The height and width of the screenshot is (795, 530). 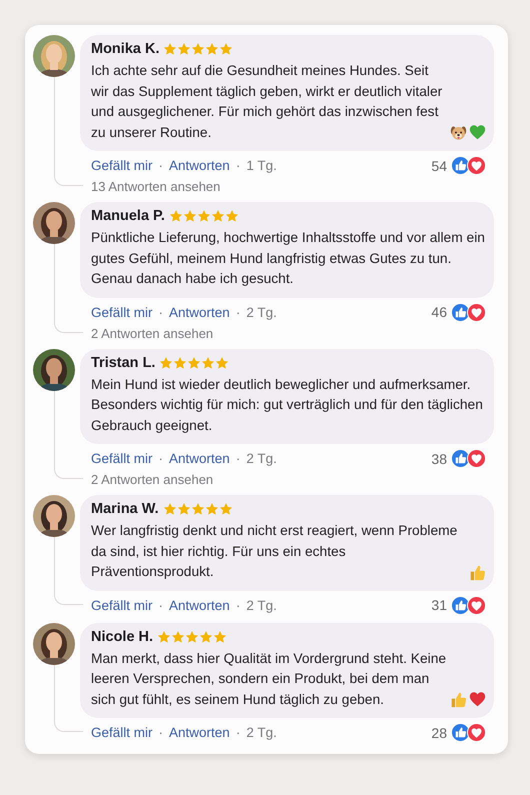 What do you see at coordinates (125, 509) in the screenshot?
I see `author-name: Marina W.` at bounding box center [125, 509].